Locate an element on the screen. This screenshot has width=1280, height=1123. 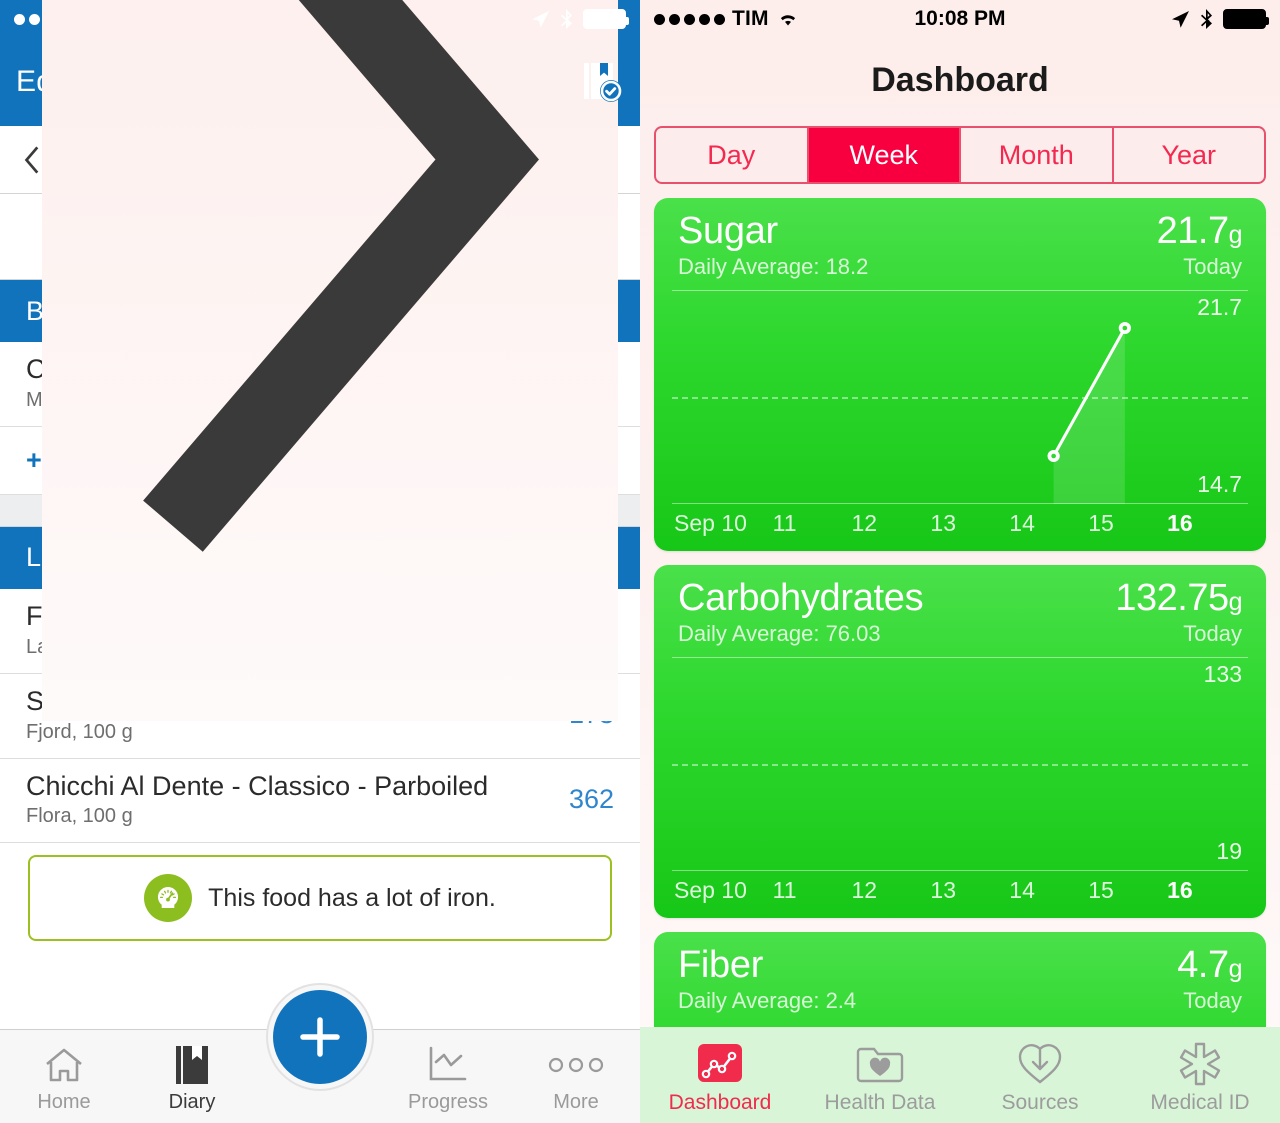
tab-label: Diary is located at coordinates (192, 1102).